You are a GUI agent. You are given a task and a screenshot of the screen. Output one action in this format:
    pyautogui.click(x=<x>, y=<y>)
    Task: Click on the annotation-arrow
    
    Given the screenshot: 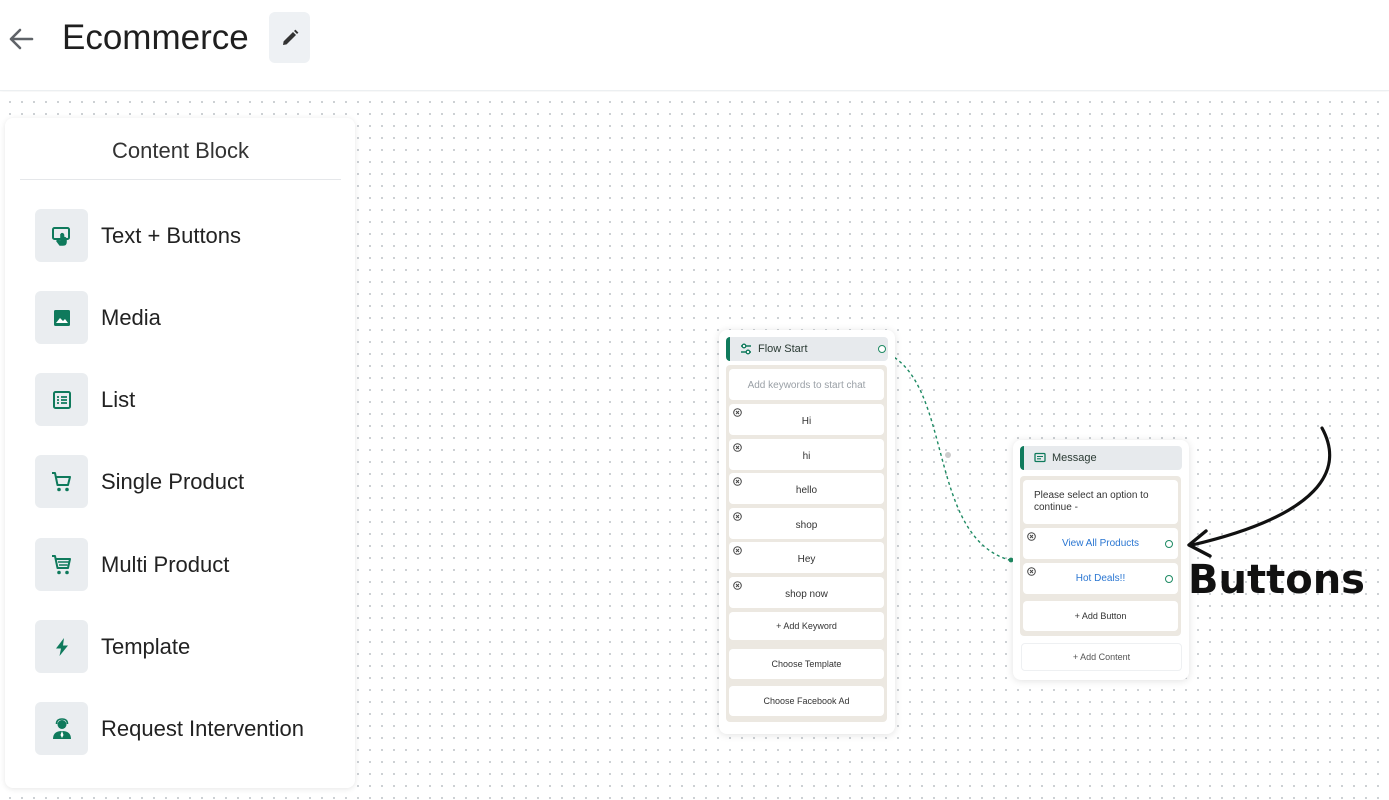 What is the action you would take?
    pyautogui.click(x=1259, y=492)
    